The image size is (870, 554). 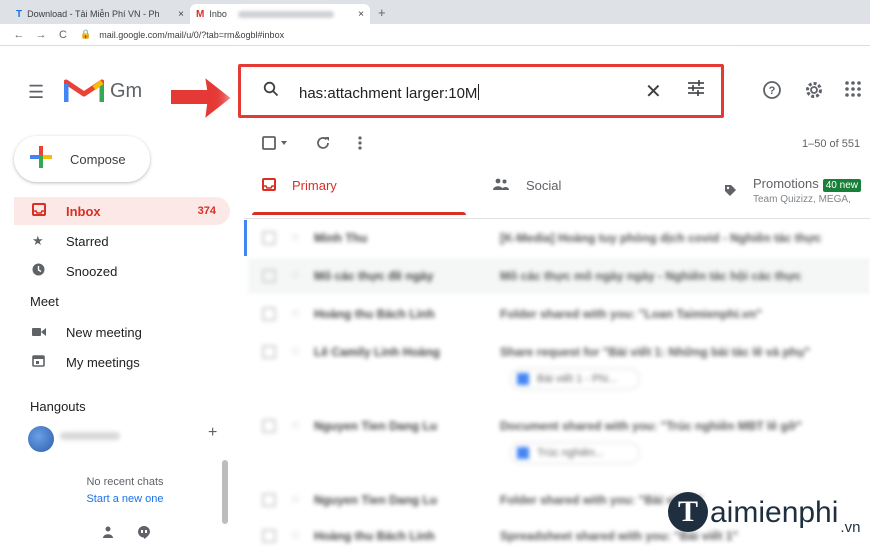 I want to click on forward-icon: →, so click(x=41, y=35).